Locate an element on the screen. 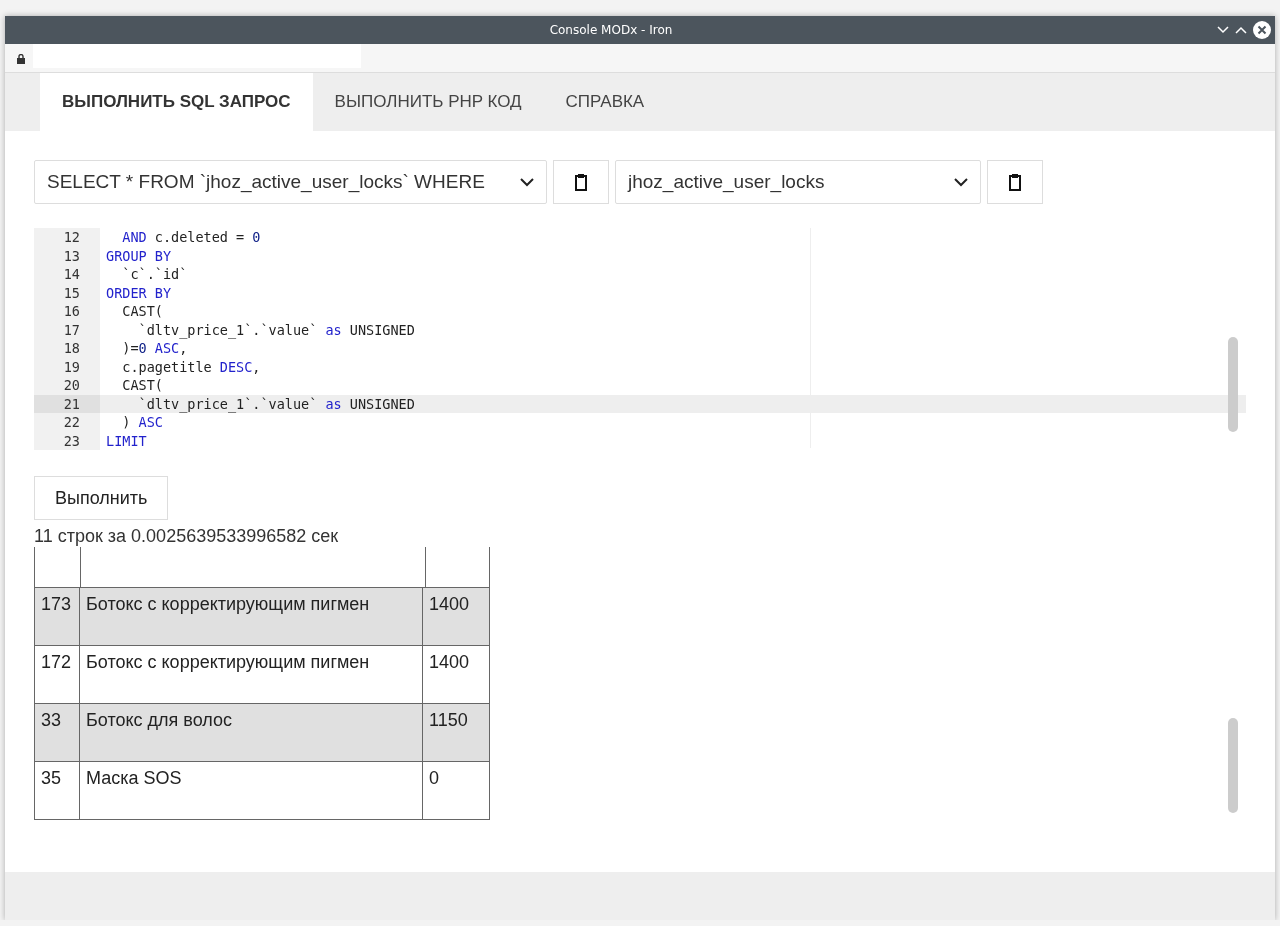  code-line: c.pagetitle DESC, is located at coordinates (191, 366).